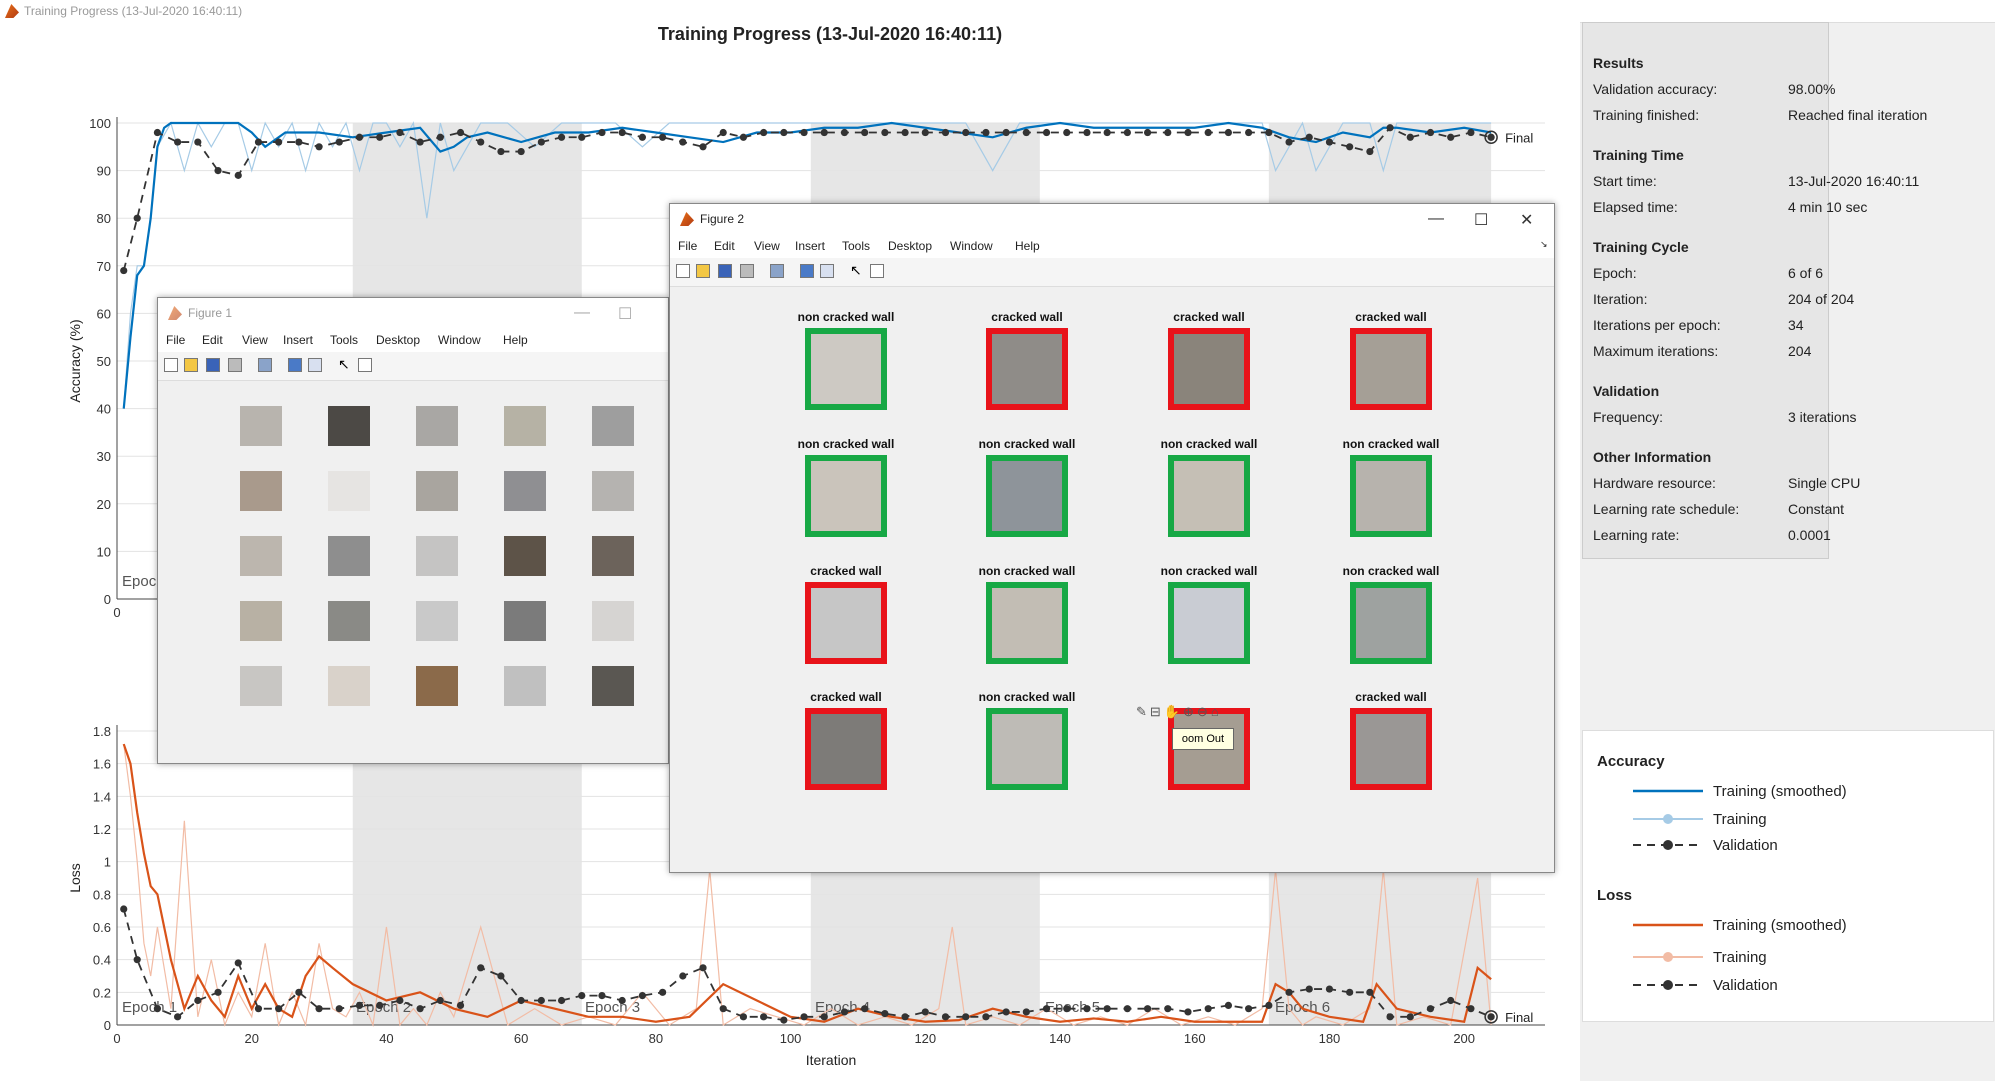 The height and width of the screenshot is (1081, 1995). I want to click on figure2-titlebar: Figure 2 — ☐ ✕, so click(1112, 219).